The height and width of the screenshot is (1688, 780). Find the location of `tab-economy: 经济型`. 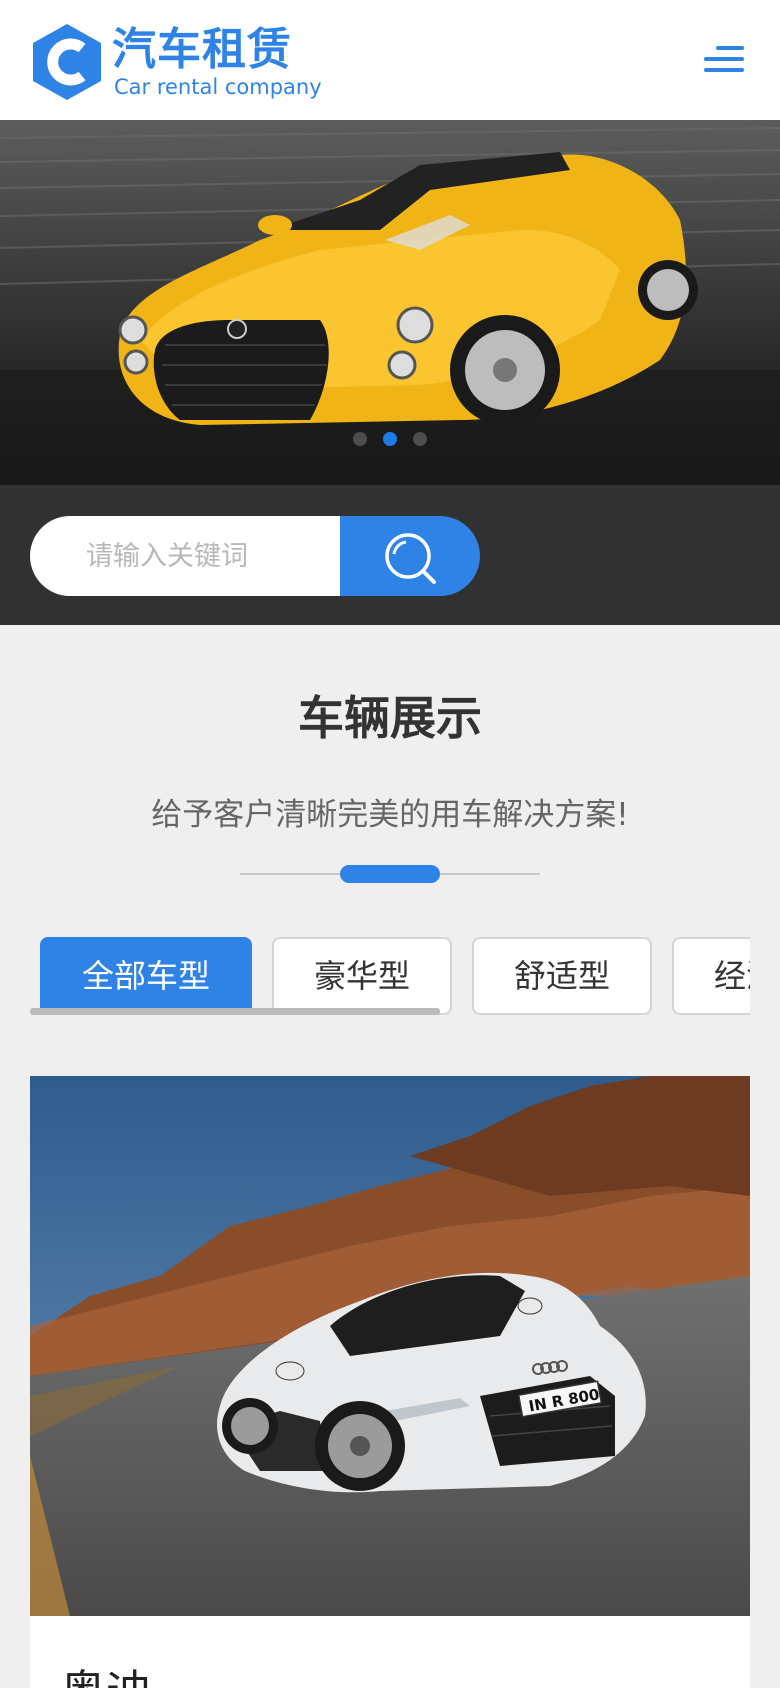

tab-economy: 经济型 is located at coordinates (711, 976).